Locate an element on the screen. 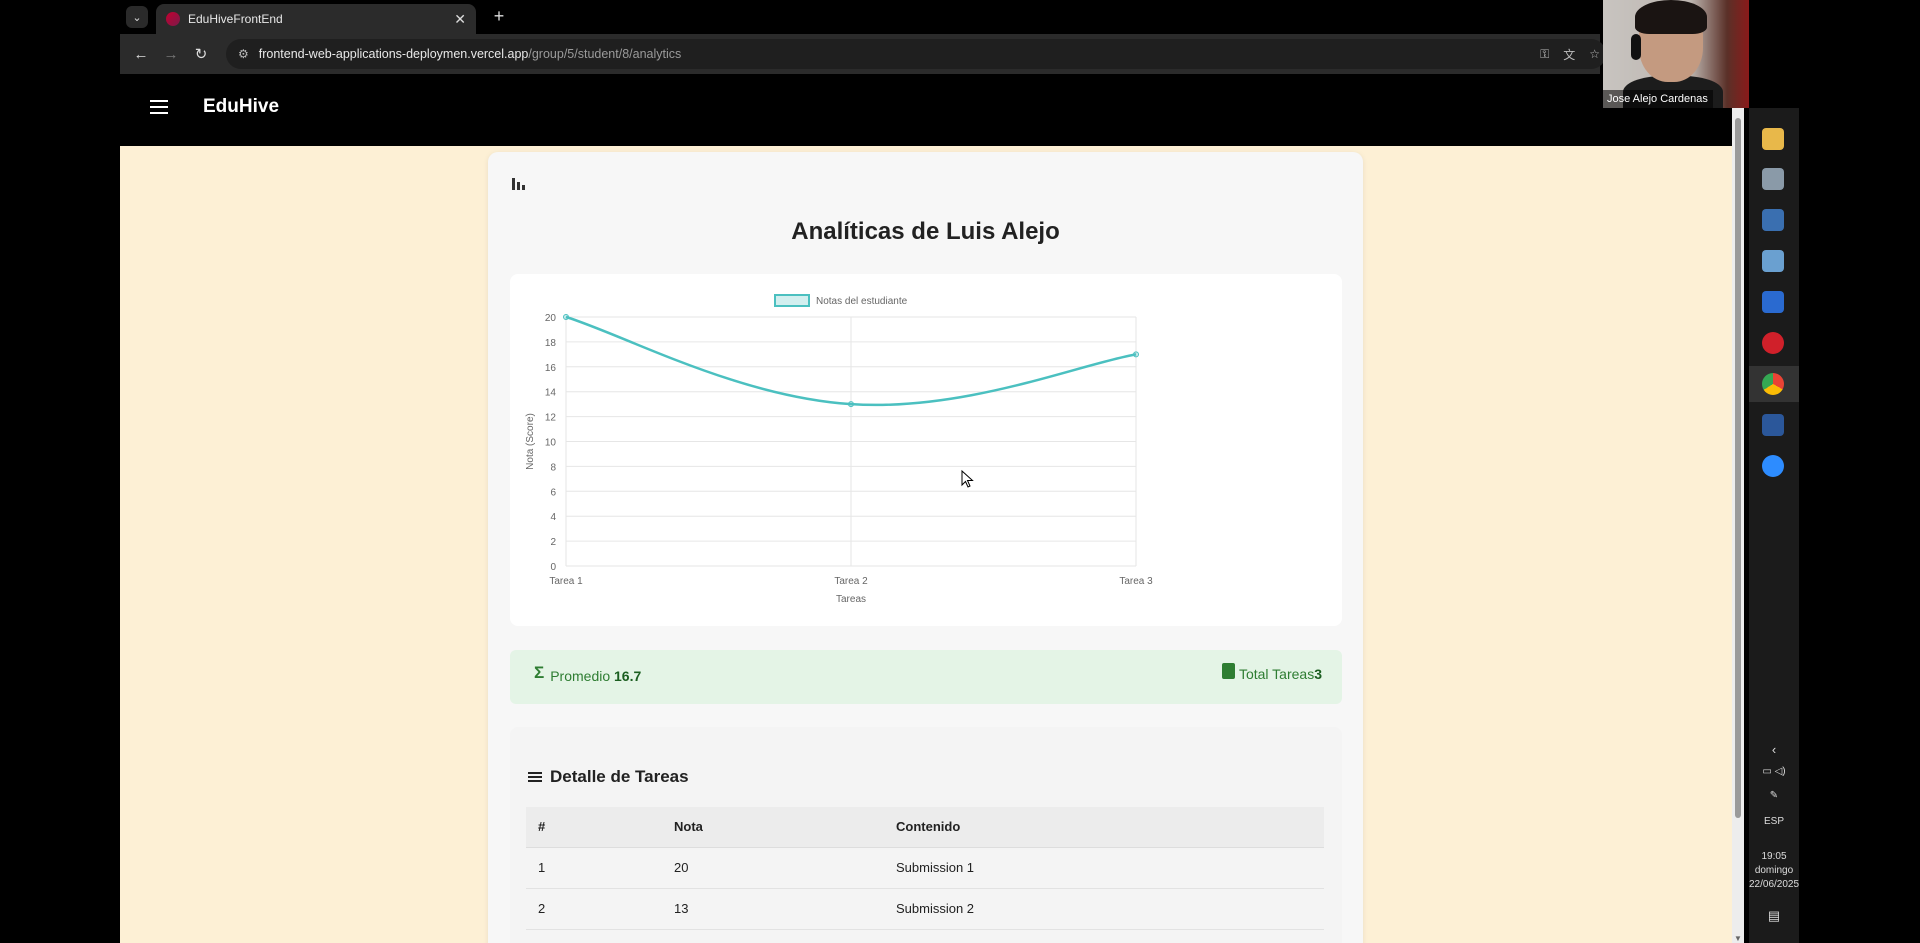 The height and width of the screenshot is (943, 1920). table-row: 3 17 Submission 3 is located at coordinates (925, 936).